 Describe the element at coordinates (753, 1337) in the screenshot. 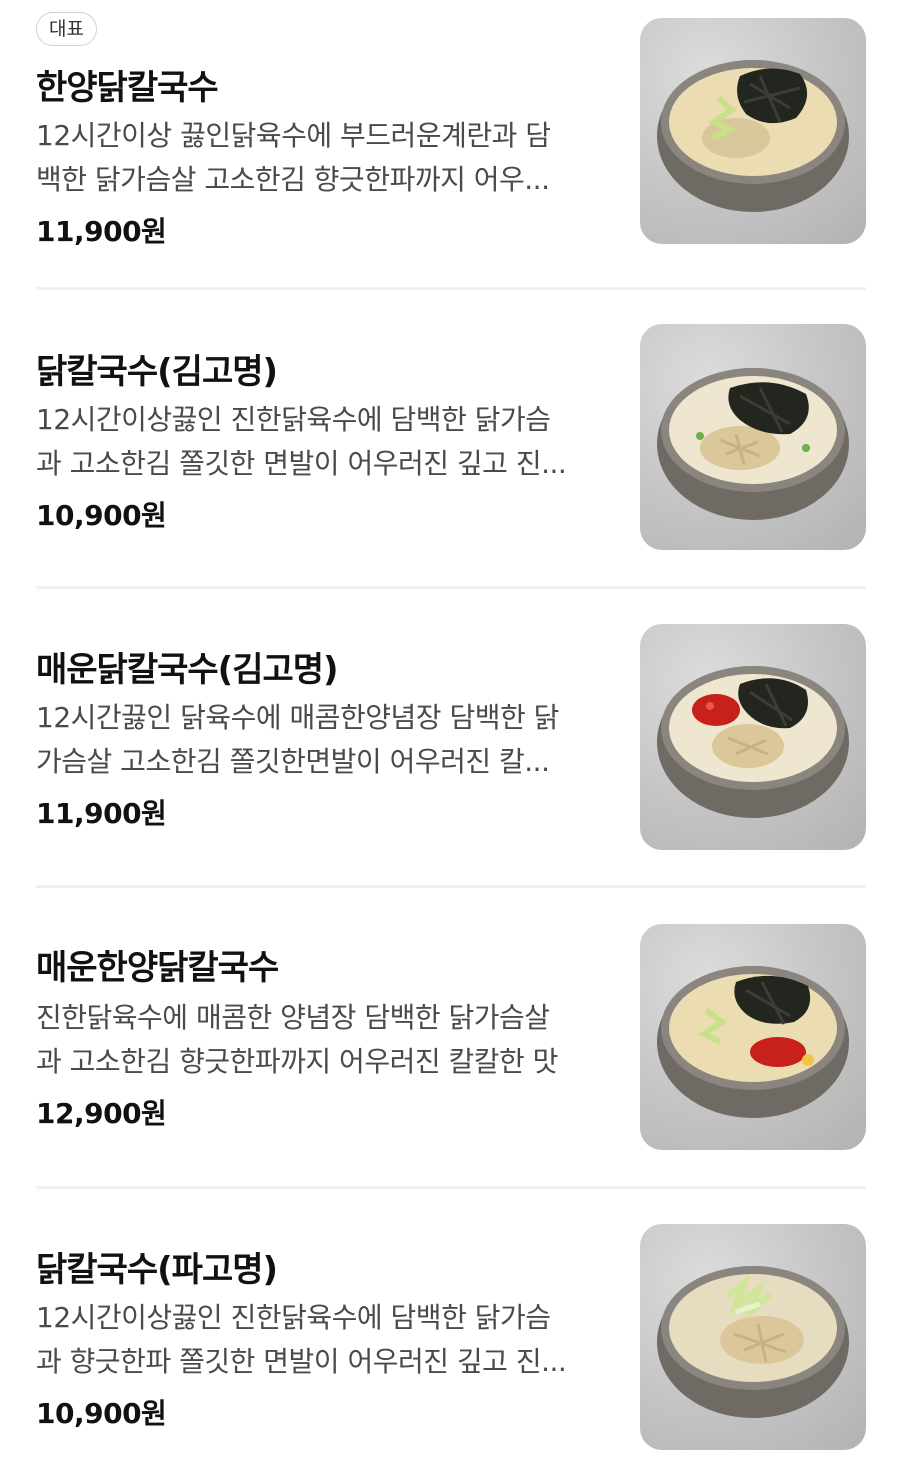

I see `bowl-greenonion-chicken-icon` at that location.